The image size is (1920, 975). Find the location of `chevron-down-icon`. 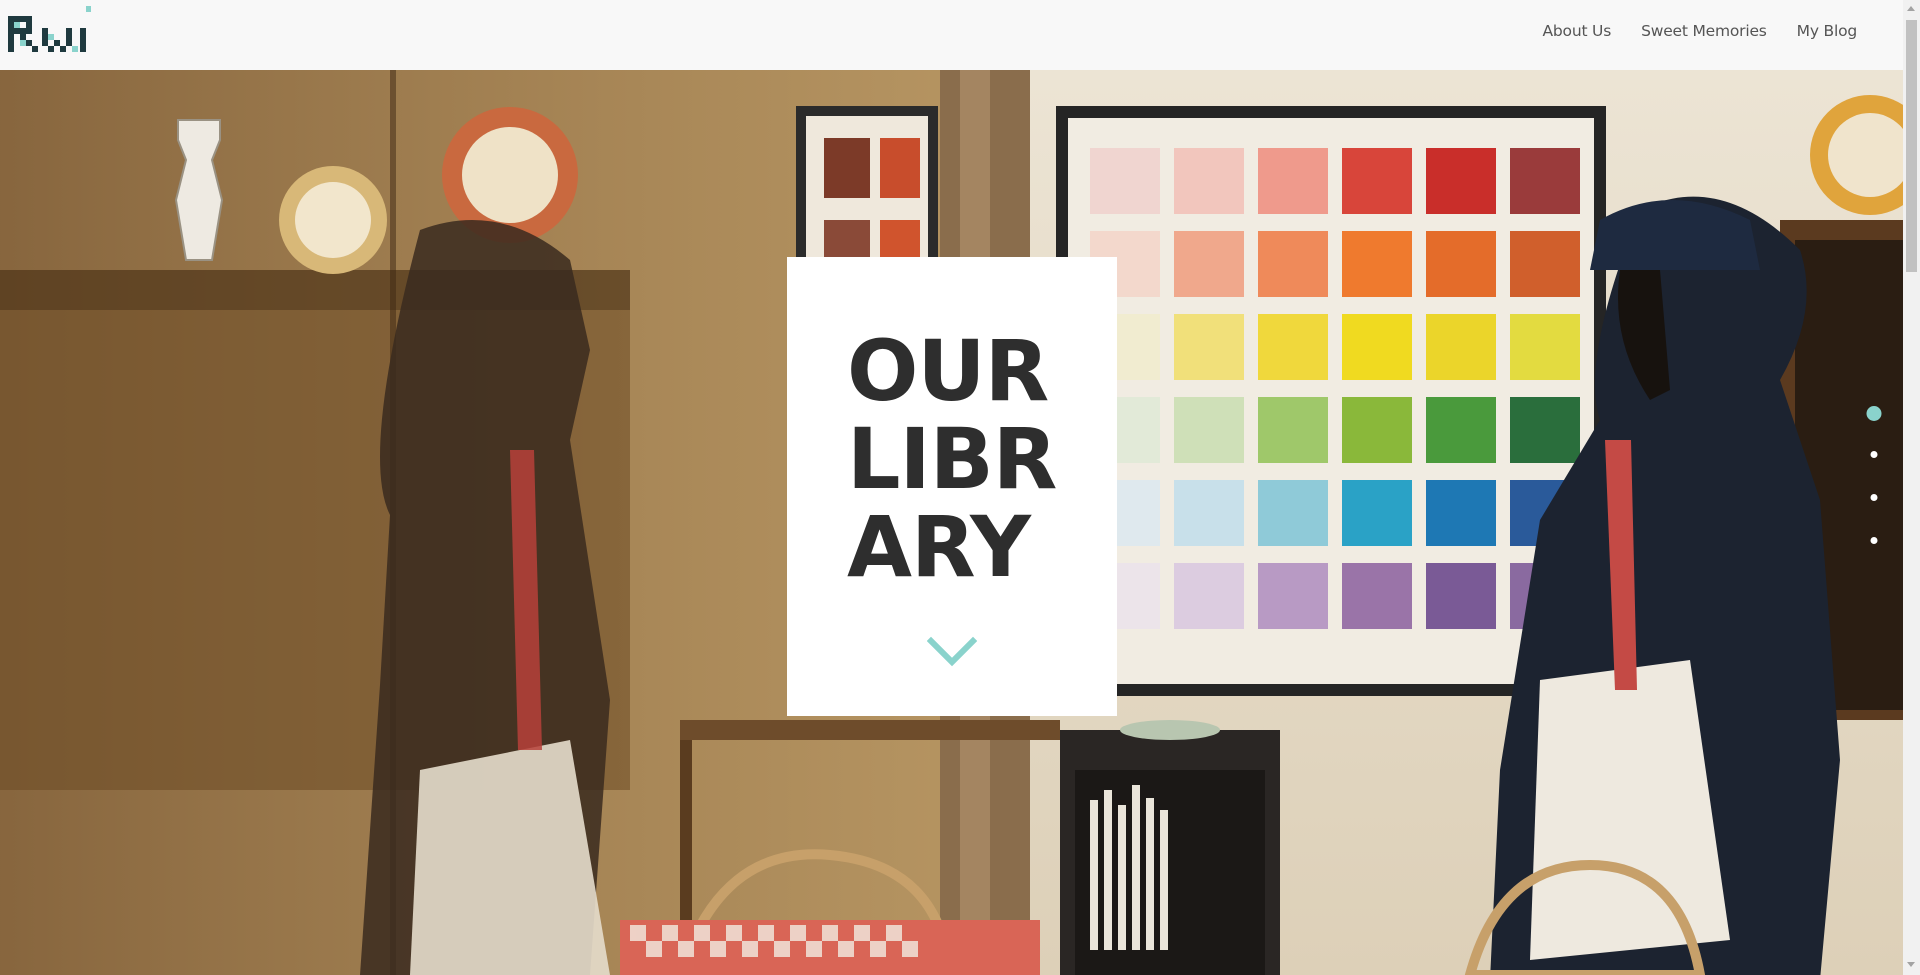

chevron-down-icon is located at coordinates (952, 652).